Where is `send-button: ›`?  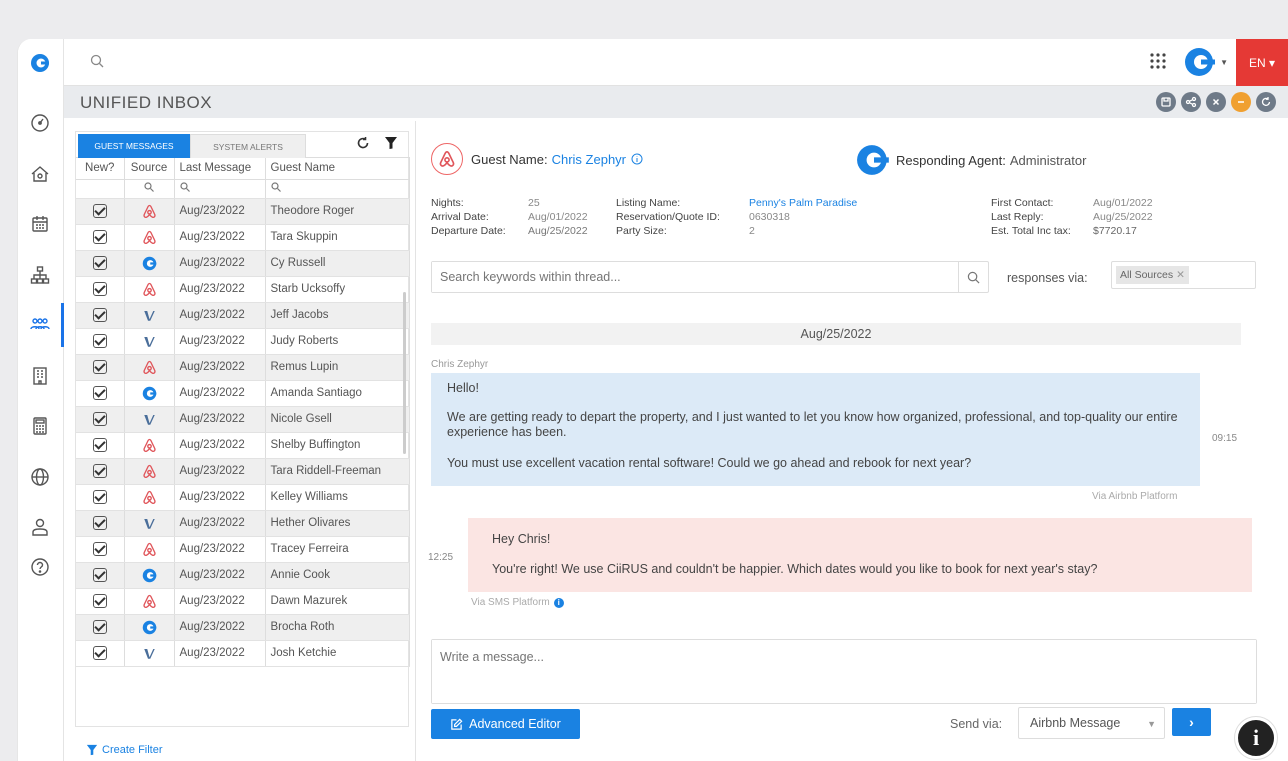
send-button: › is located at coordinates (1191, 722).